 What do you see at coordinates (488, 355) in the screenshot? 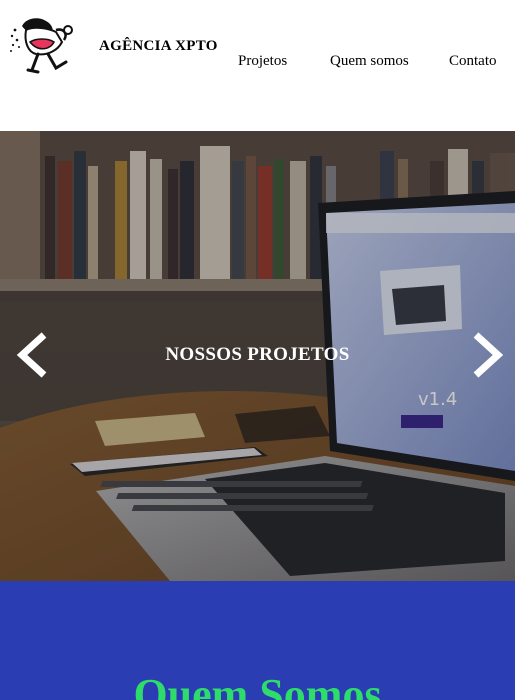
I see `chevron-right-icon` at bounding box center [488, 355].